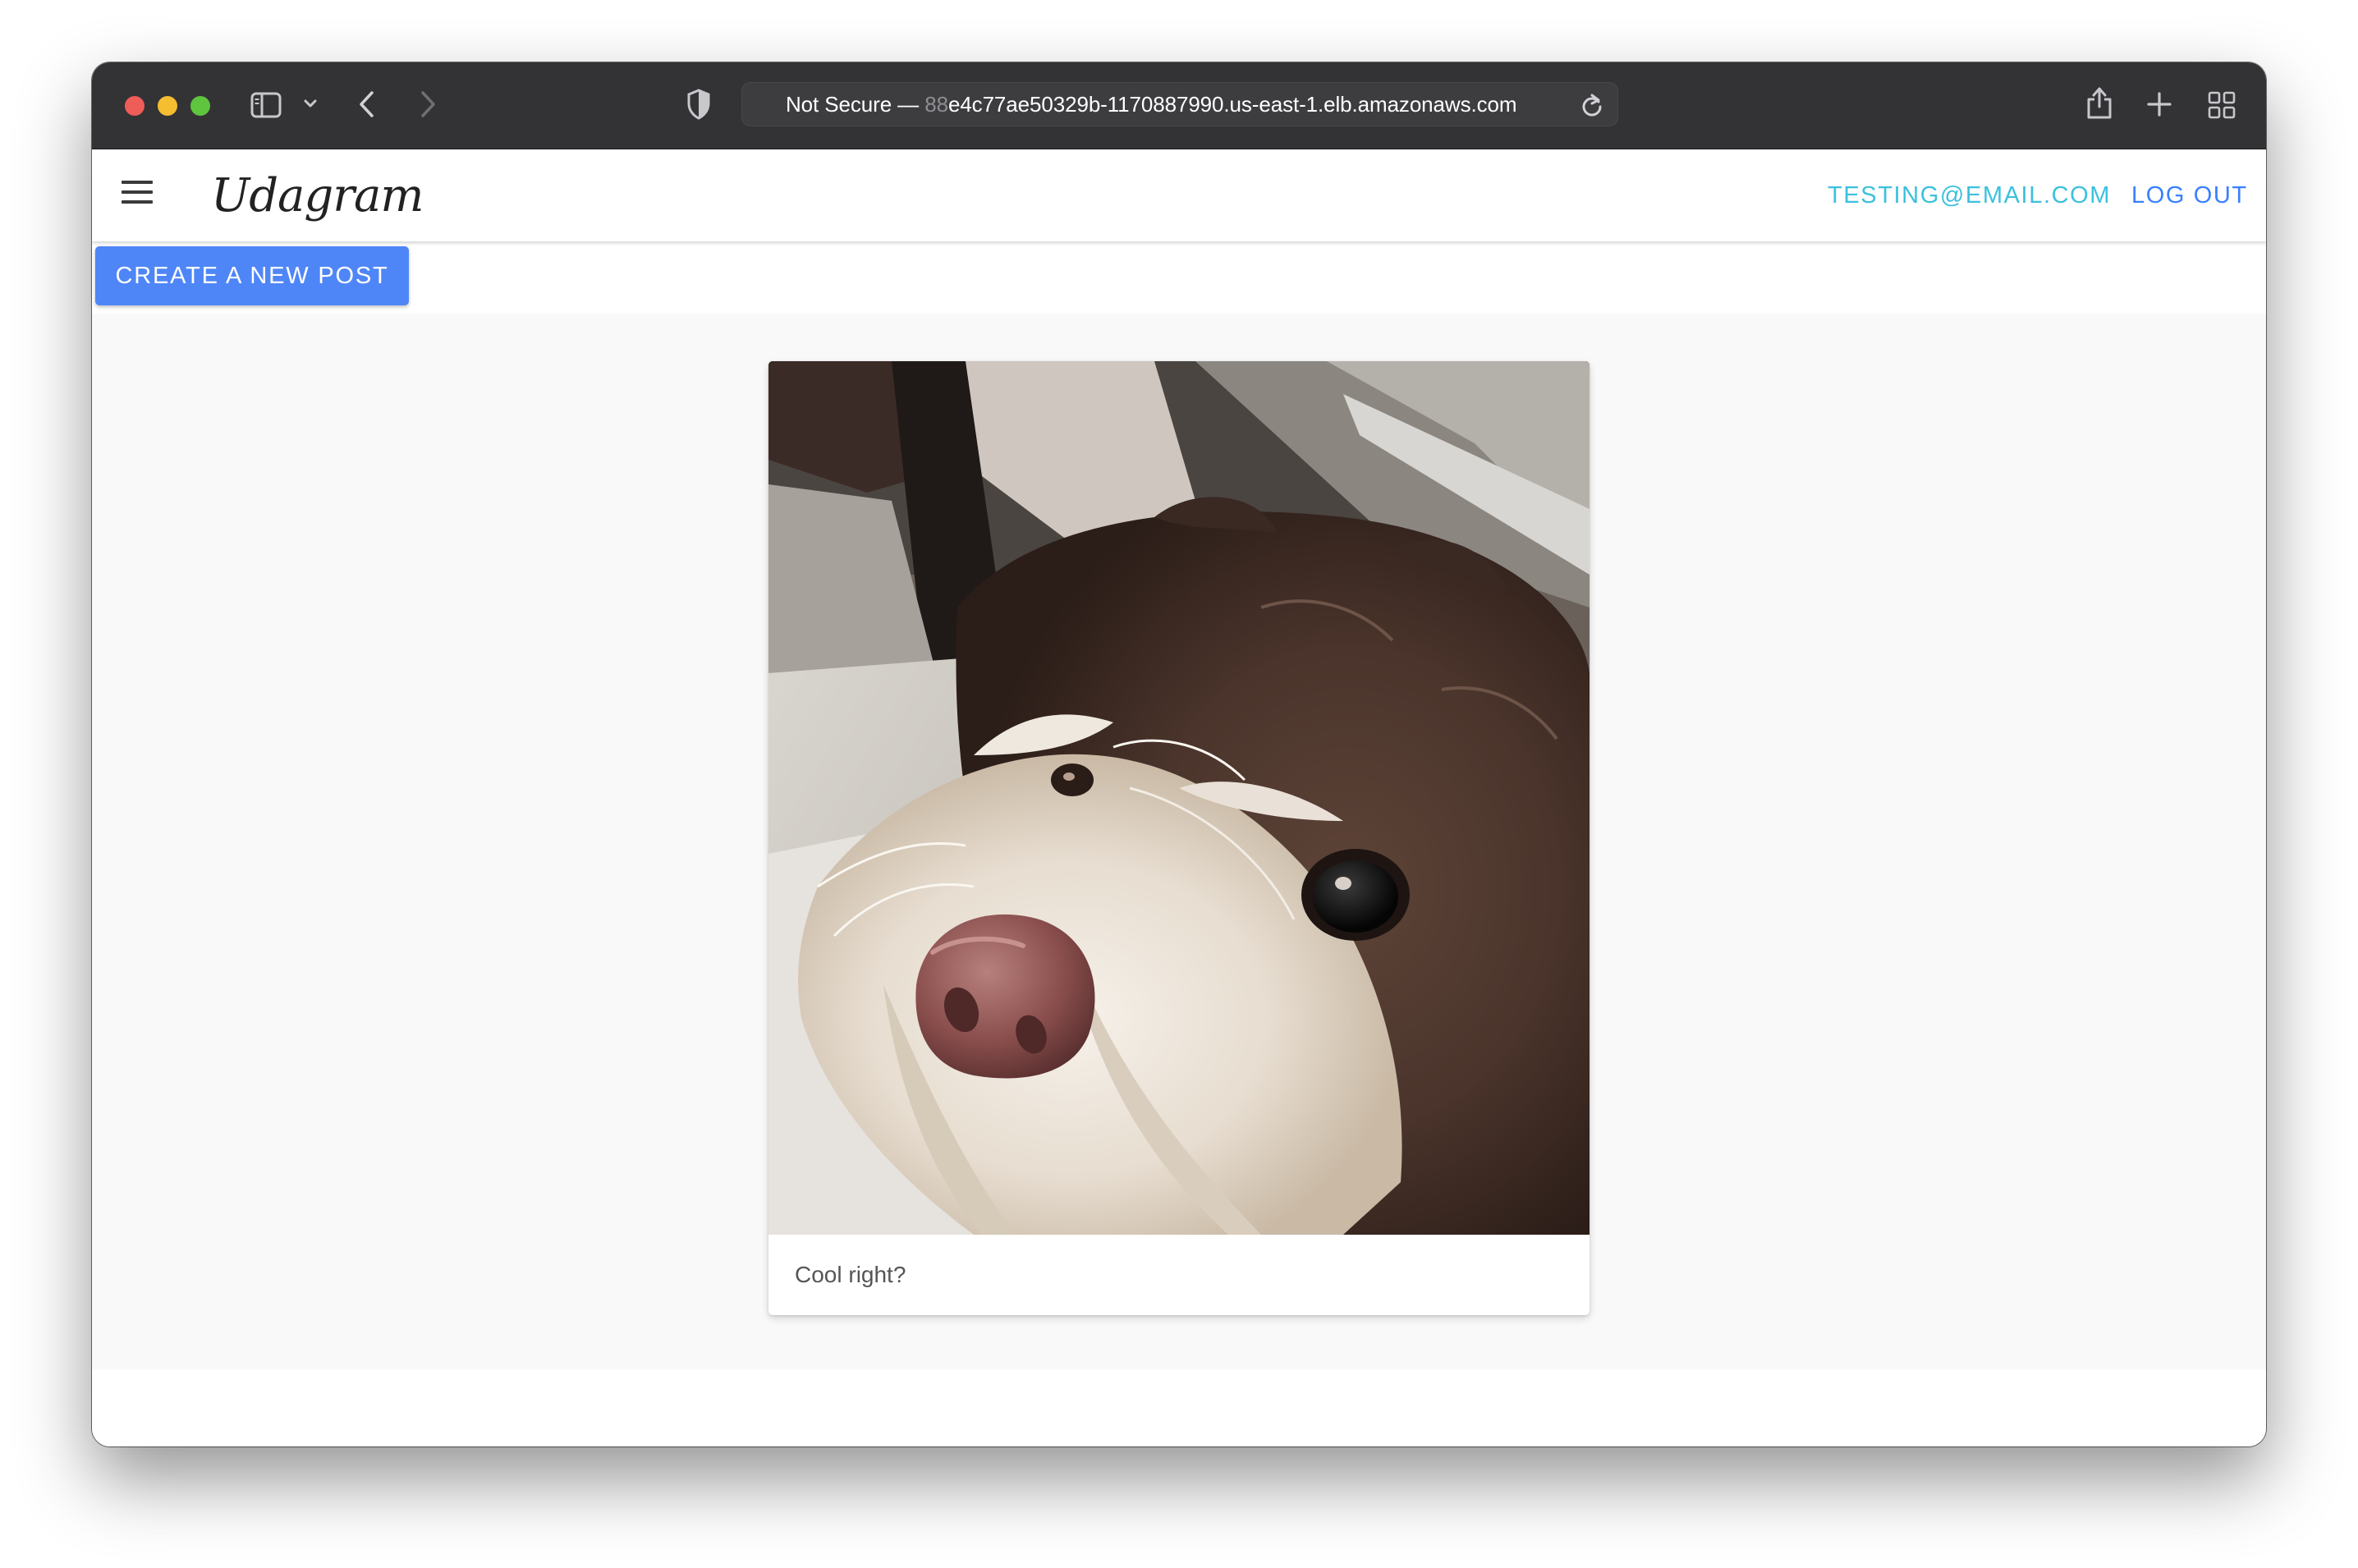 The height and width of the screenshot is (1568, 2358). Describe the element at coordinates (1592, 105) in the screenshot. I see `reload-icon` at that location.